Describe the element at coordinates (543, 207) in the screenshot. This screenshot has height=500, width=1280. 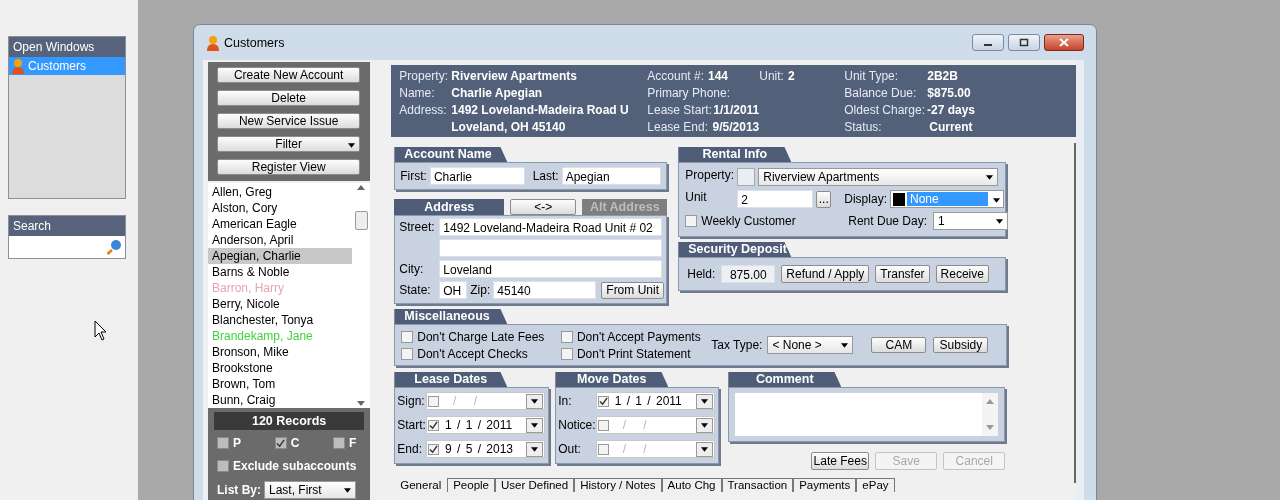
I see `swap-address-button: <->` at that location.